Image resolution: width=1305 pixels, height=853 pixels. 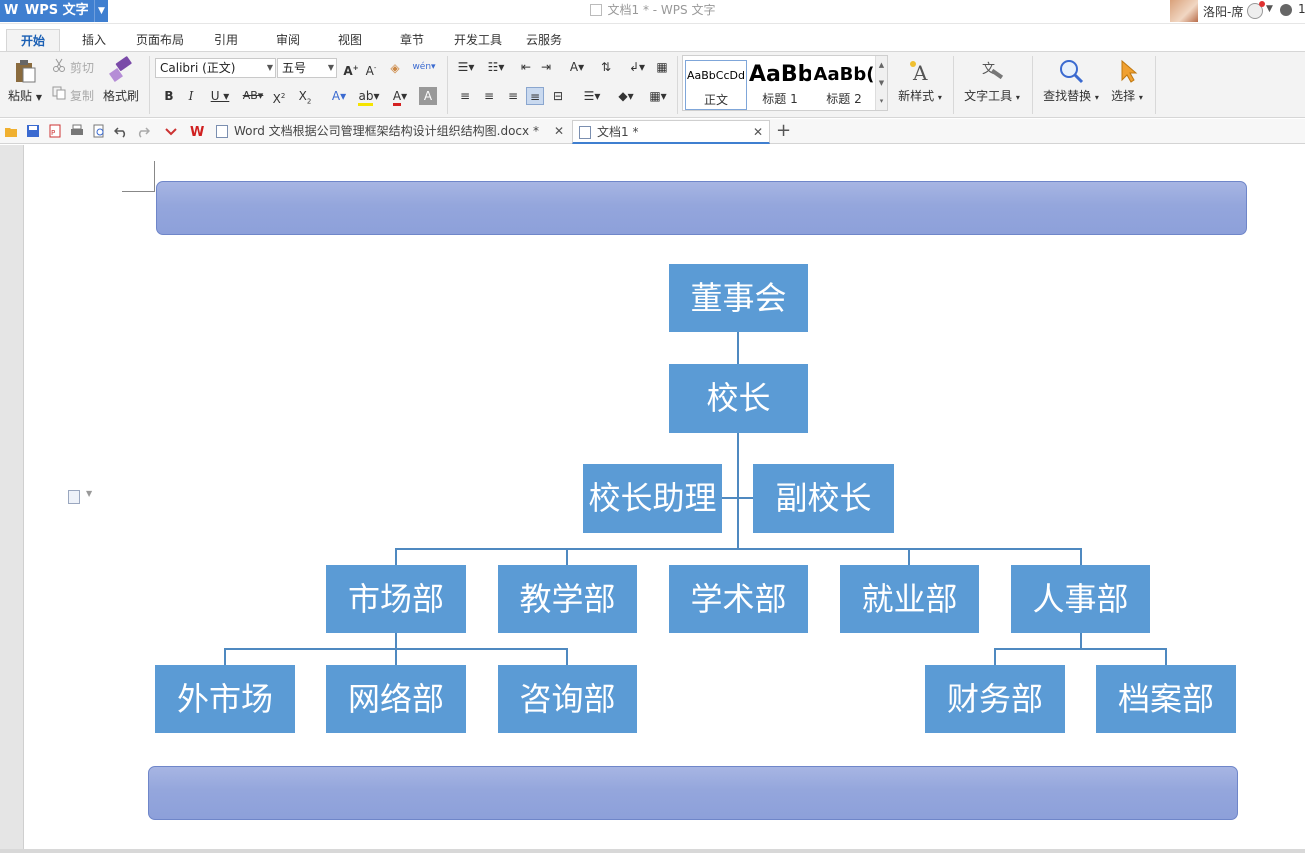 I want to click on grow-font-icon: A+, so click(x=351, y=68).